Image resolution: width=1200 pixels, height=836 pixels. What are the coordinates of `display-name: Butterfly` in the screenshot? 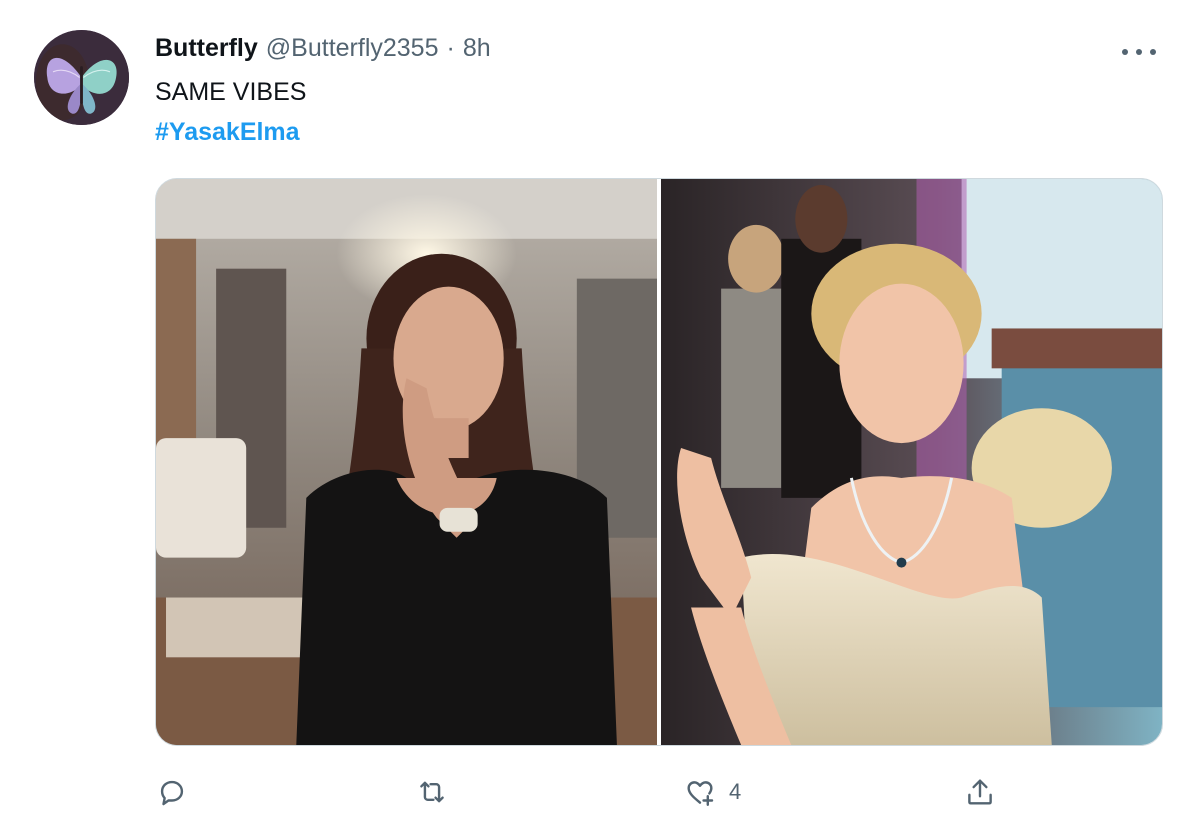 It's located at (206, 48).